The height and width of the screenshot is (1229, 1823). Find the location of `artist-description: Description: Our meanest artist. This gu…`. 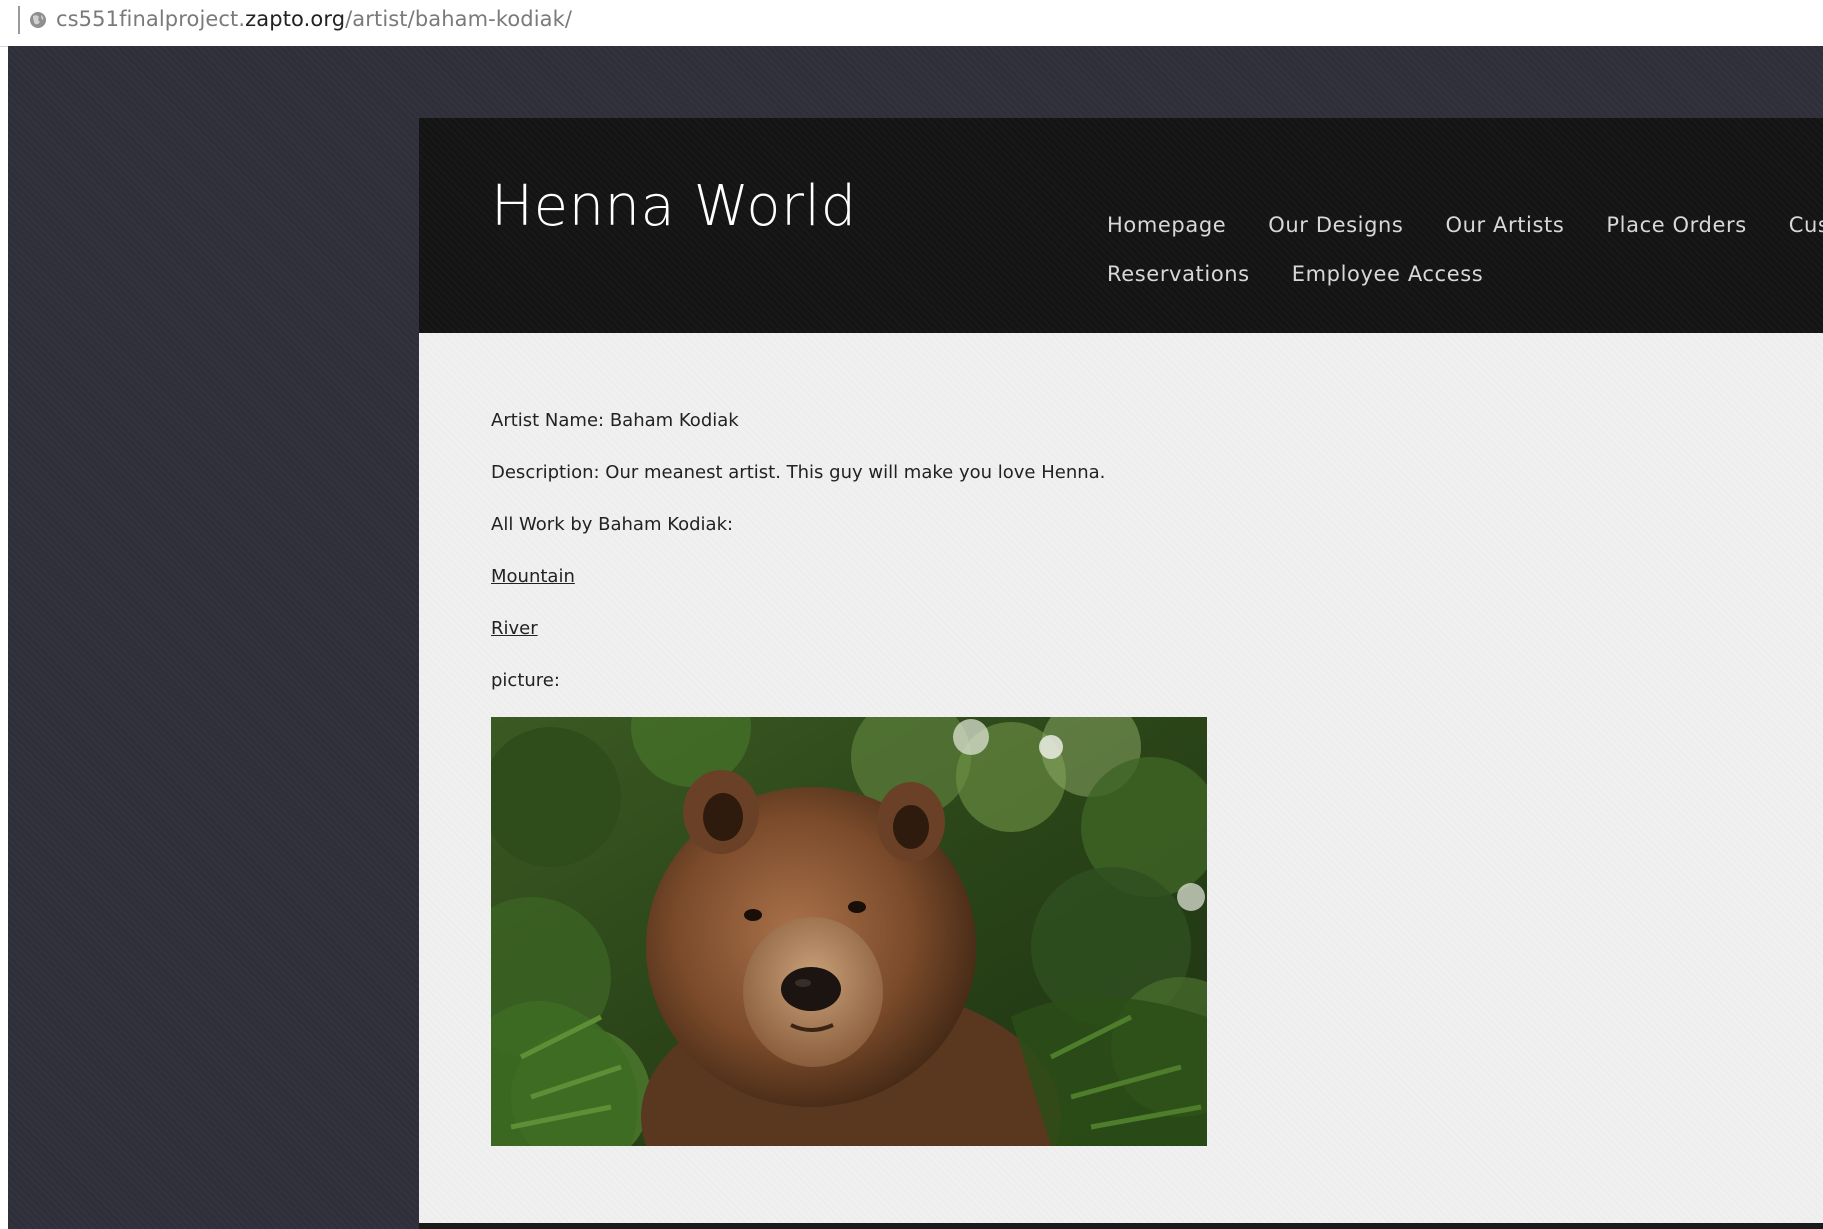

artist-description: Description: Our meanest artist. This gu… is located at coordinates (798, 472).